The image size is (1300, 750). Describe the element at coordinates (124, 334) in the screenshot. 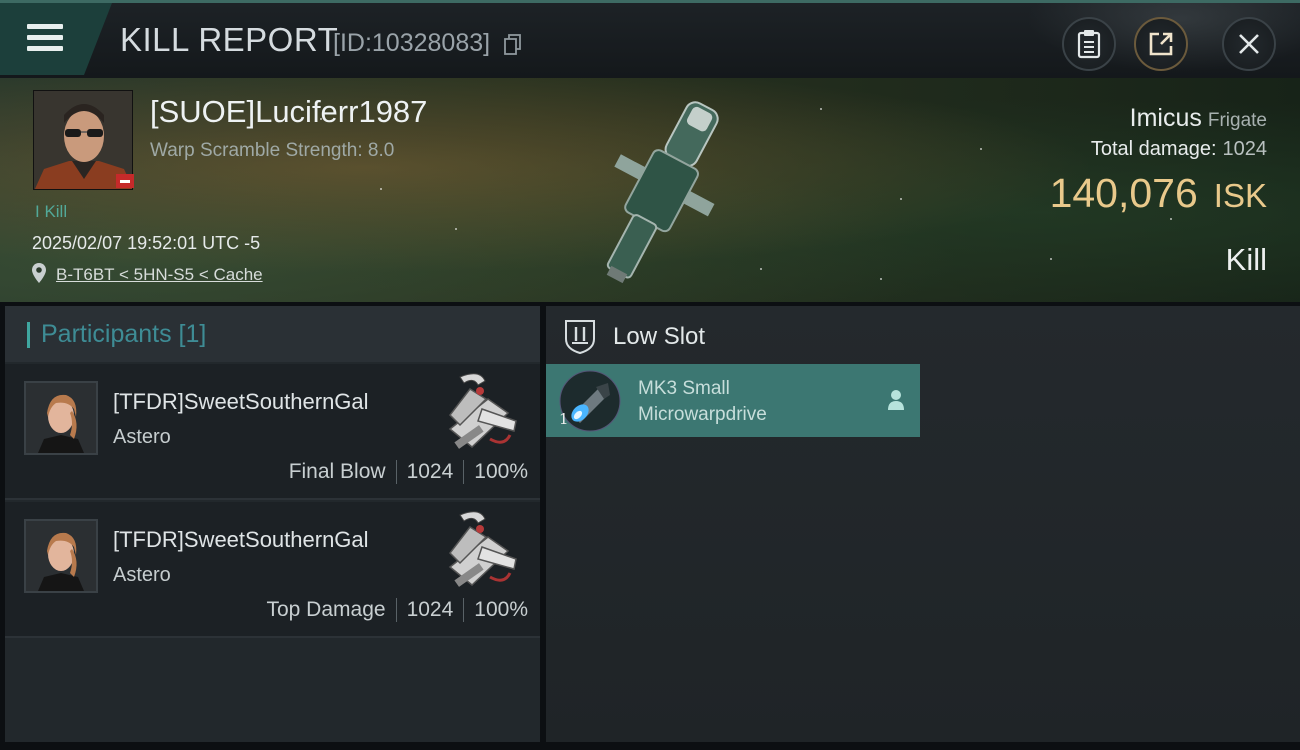

I see `participants-title: Participants [1]` at that location.